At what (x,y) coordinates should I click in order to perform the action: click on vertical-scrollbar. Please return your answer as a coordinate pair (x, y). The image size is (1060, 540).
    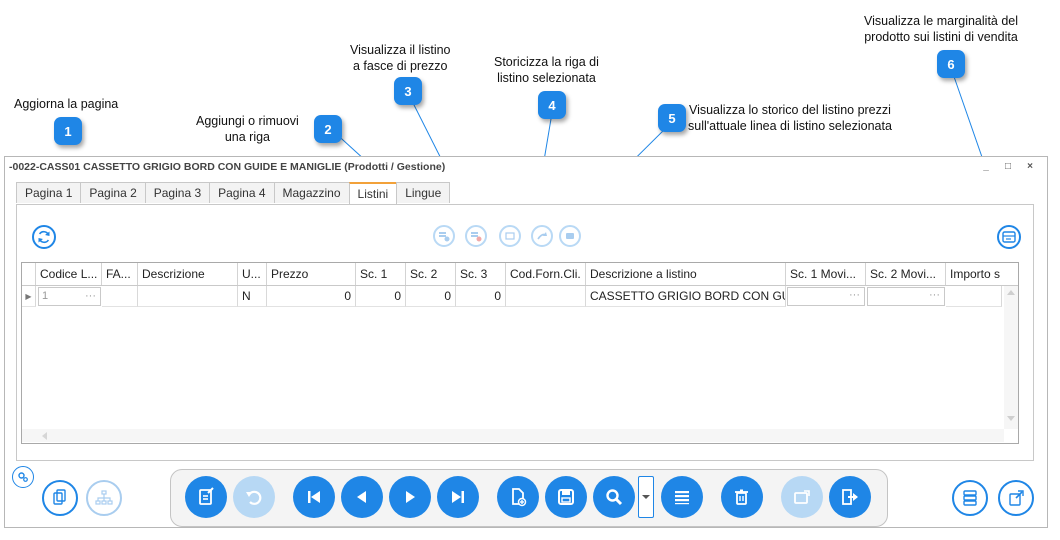
    Looking at the image, I should click on (1011, 357).